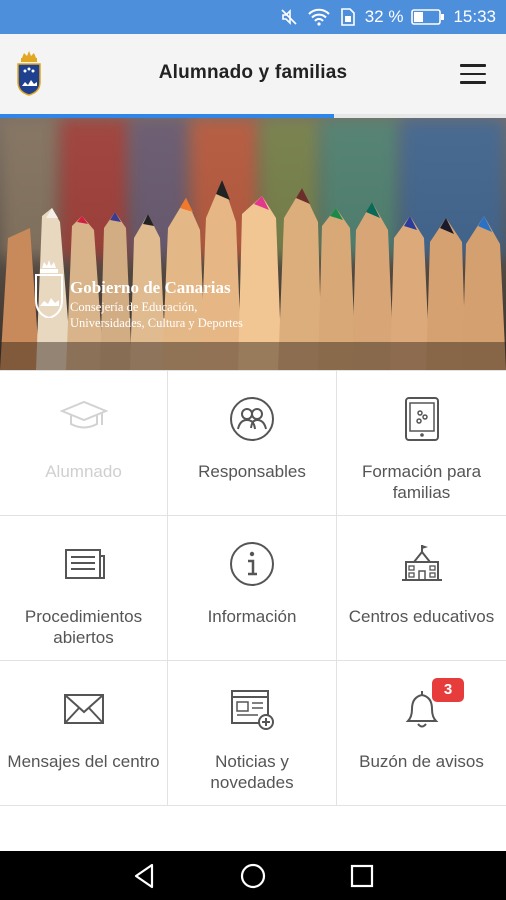  I want to click on recents-icon, so click(362, 876).